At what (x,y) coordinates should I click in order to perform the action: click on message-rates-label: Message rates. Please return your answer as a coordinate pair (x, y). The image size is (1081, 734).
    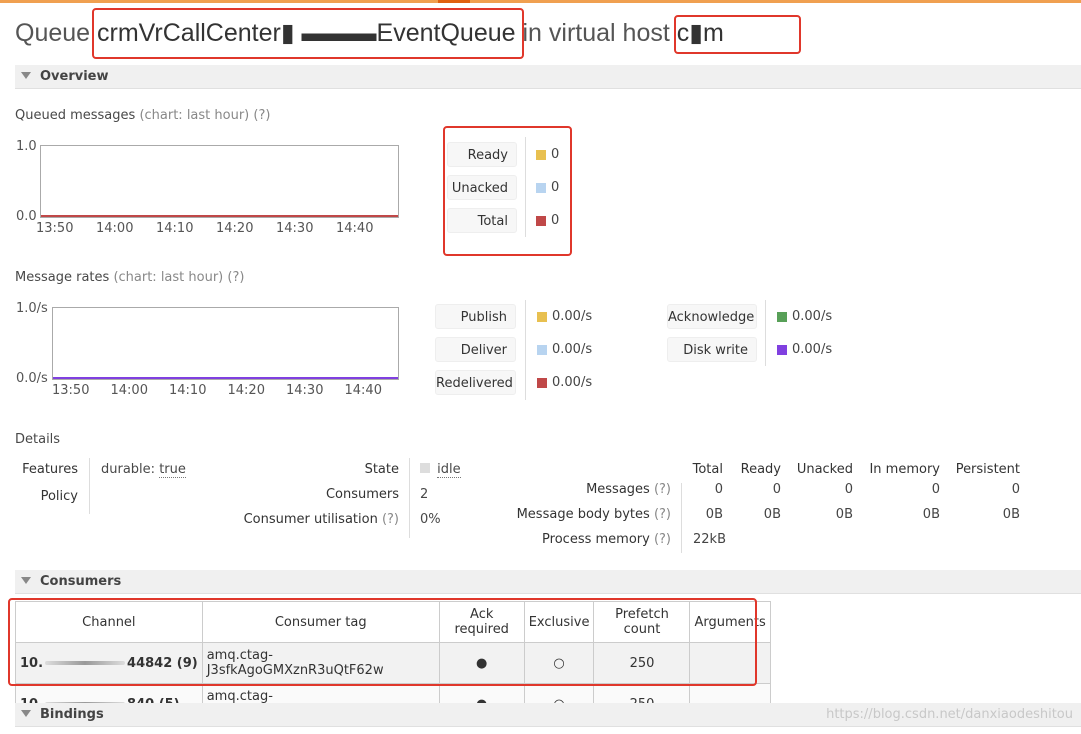
    Looking at the image, I should click on (62, 277).